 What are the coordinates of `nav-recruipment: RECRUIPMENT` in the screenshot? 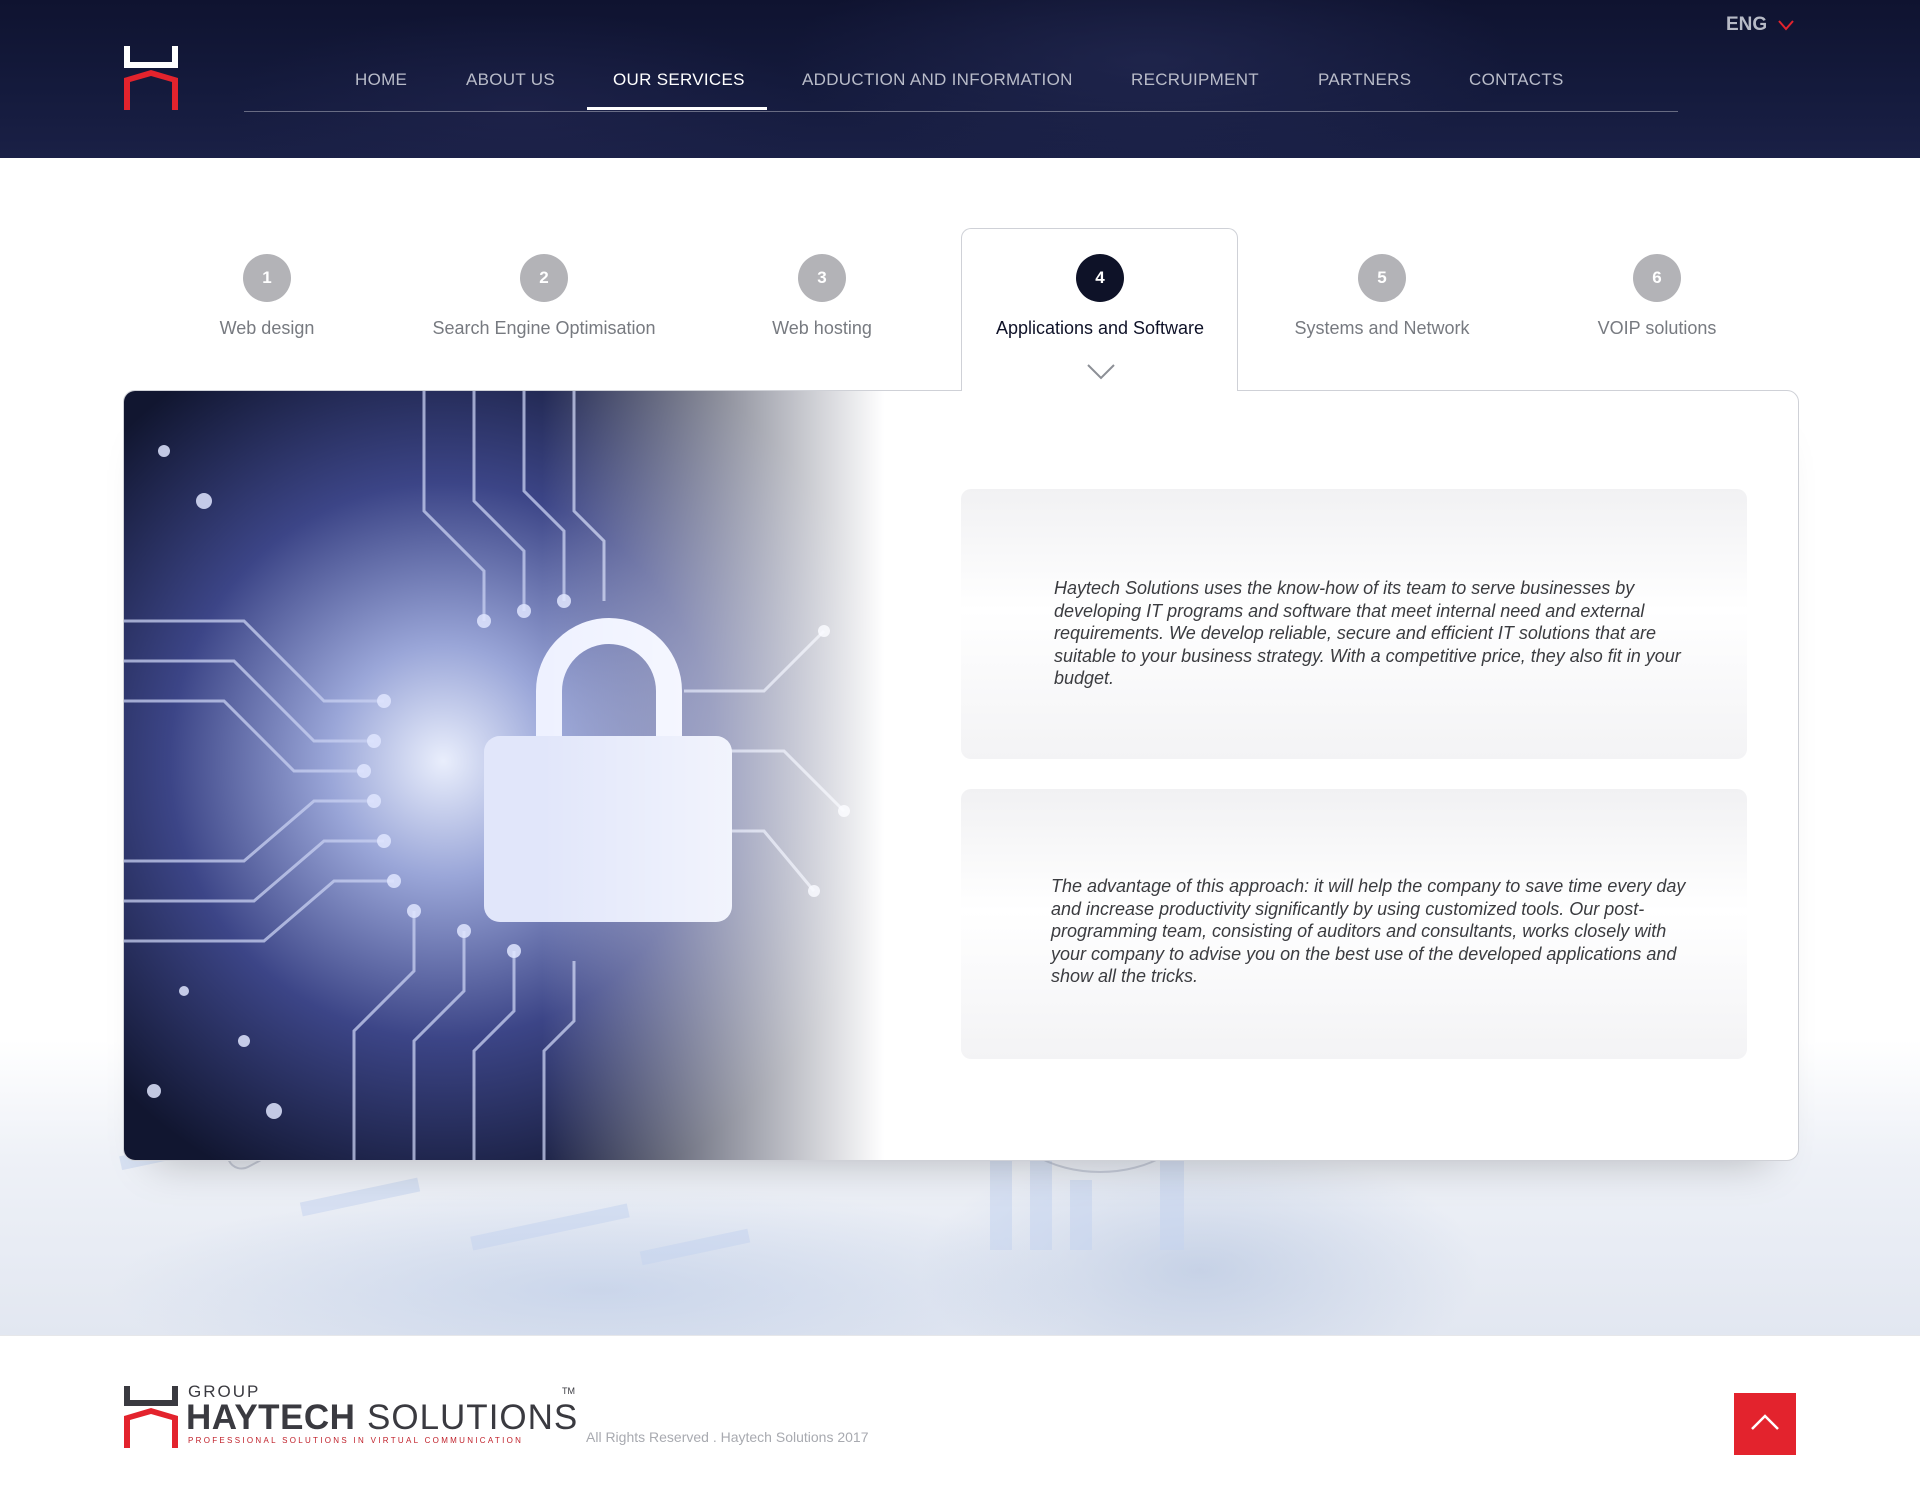 It's located at (1195, 90).